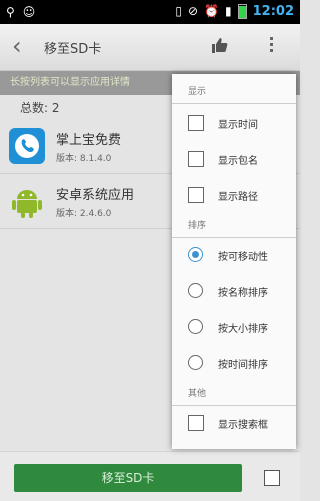  I want to click on option-show-path: 显示路径, so click(234, 194).